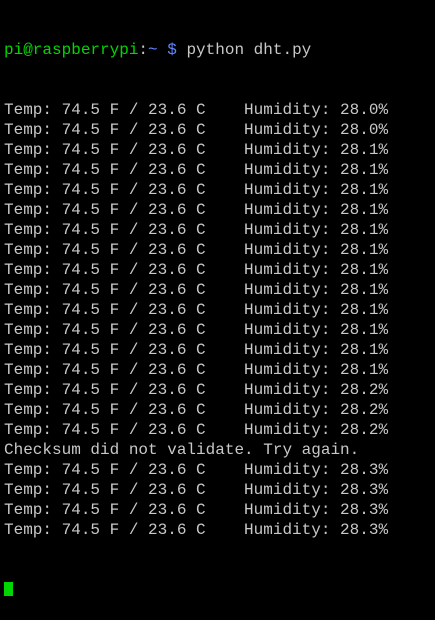  Describe the element at coordinates (8, 589) in the screenshot. I see `terminal-cursor` at that location.